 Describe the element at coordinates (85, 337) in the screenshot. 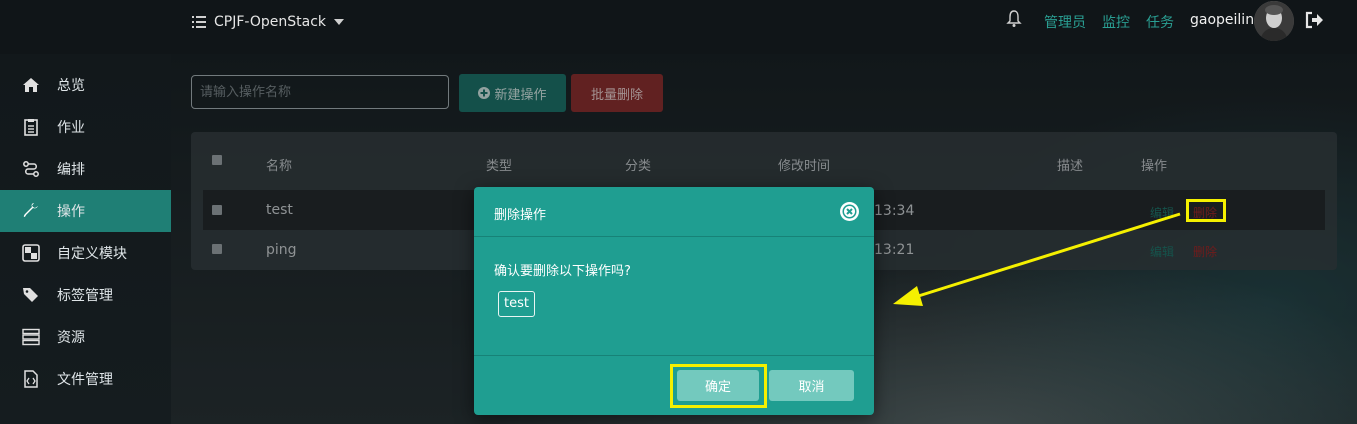

I see `sidebar-item-resources: 资源` at that location.